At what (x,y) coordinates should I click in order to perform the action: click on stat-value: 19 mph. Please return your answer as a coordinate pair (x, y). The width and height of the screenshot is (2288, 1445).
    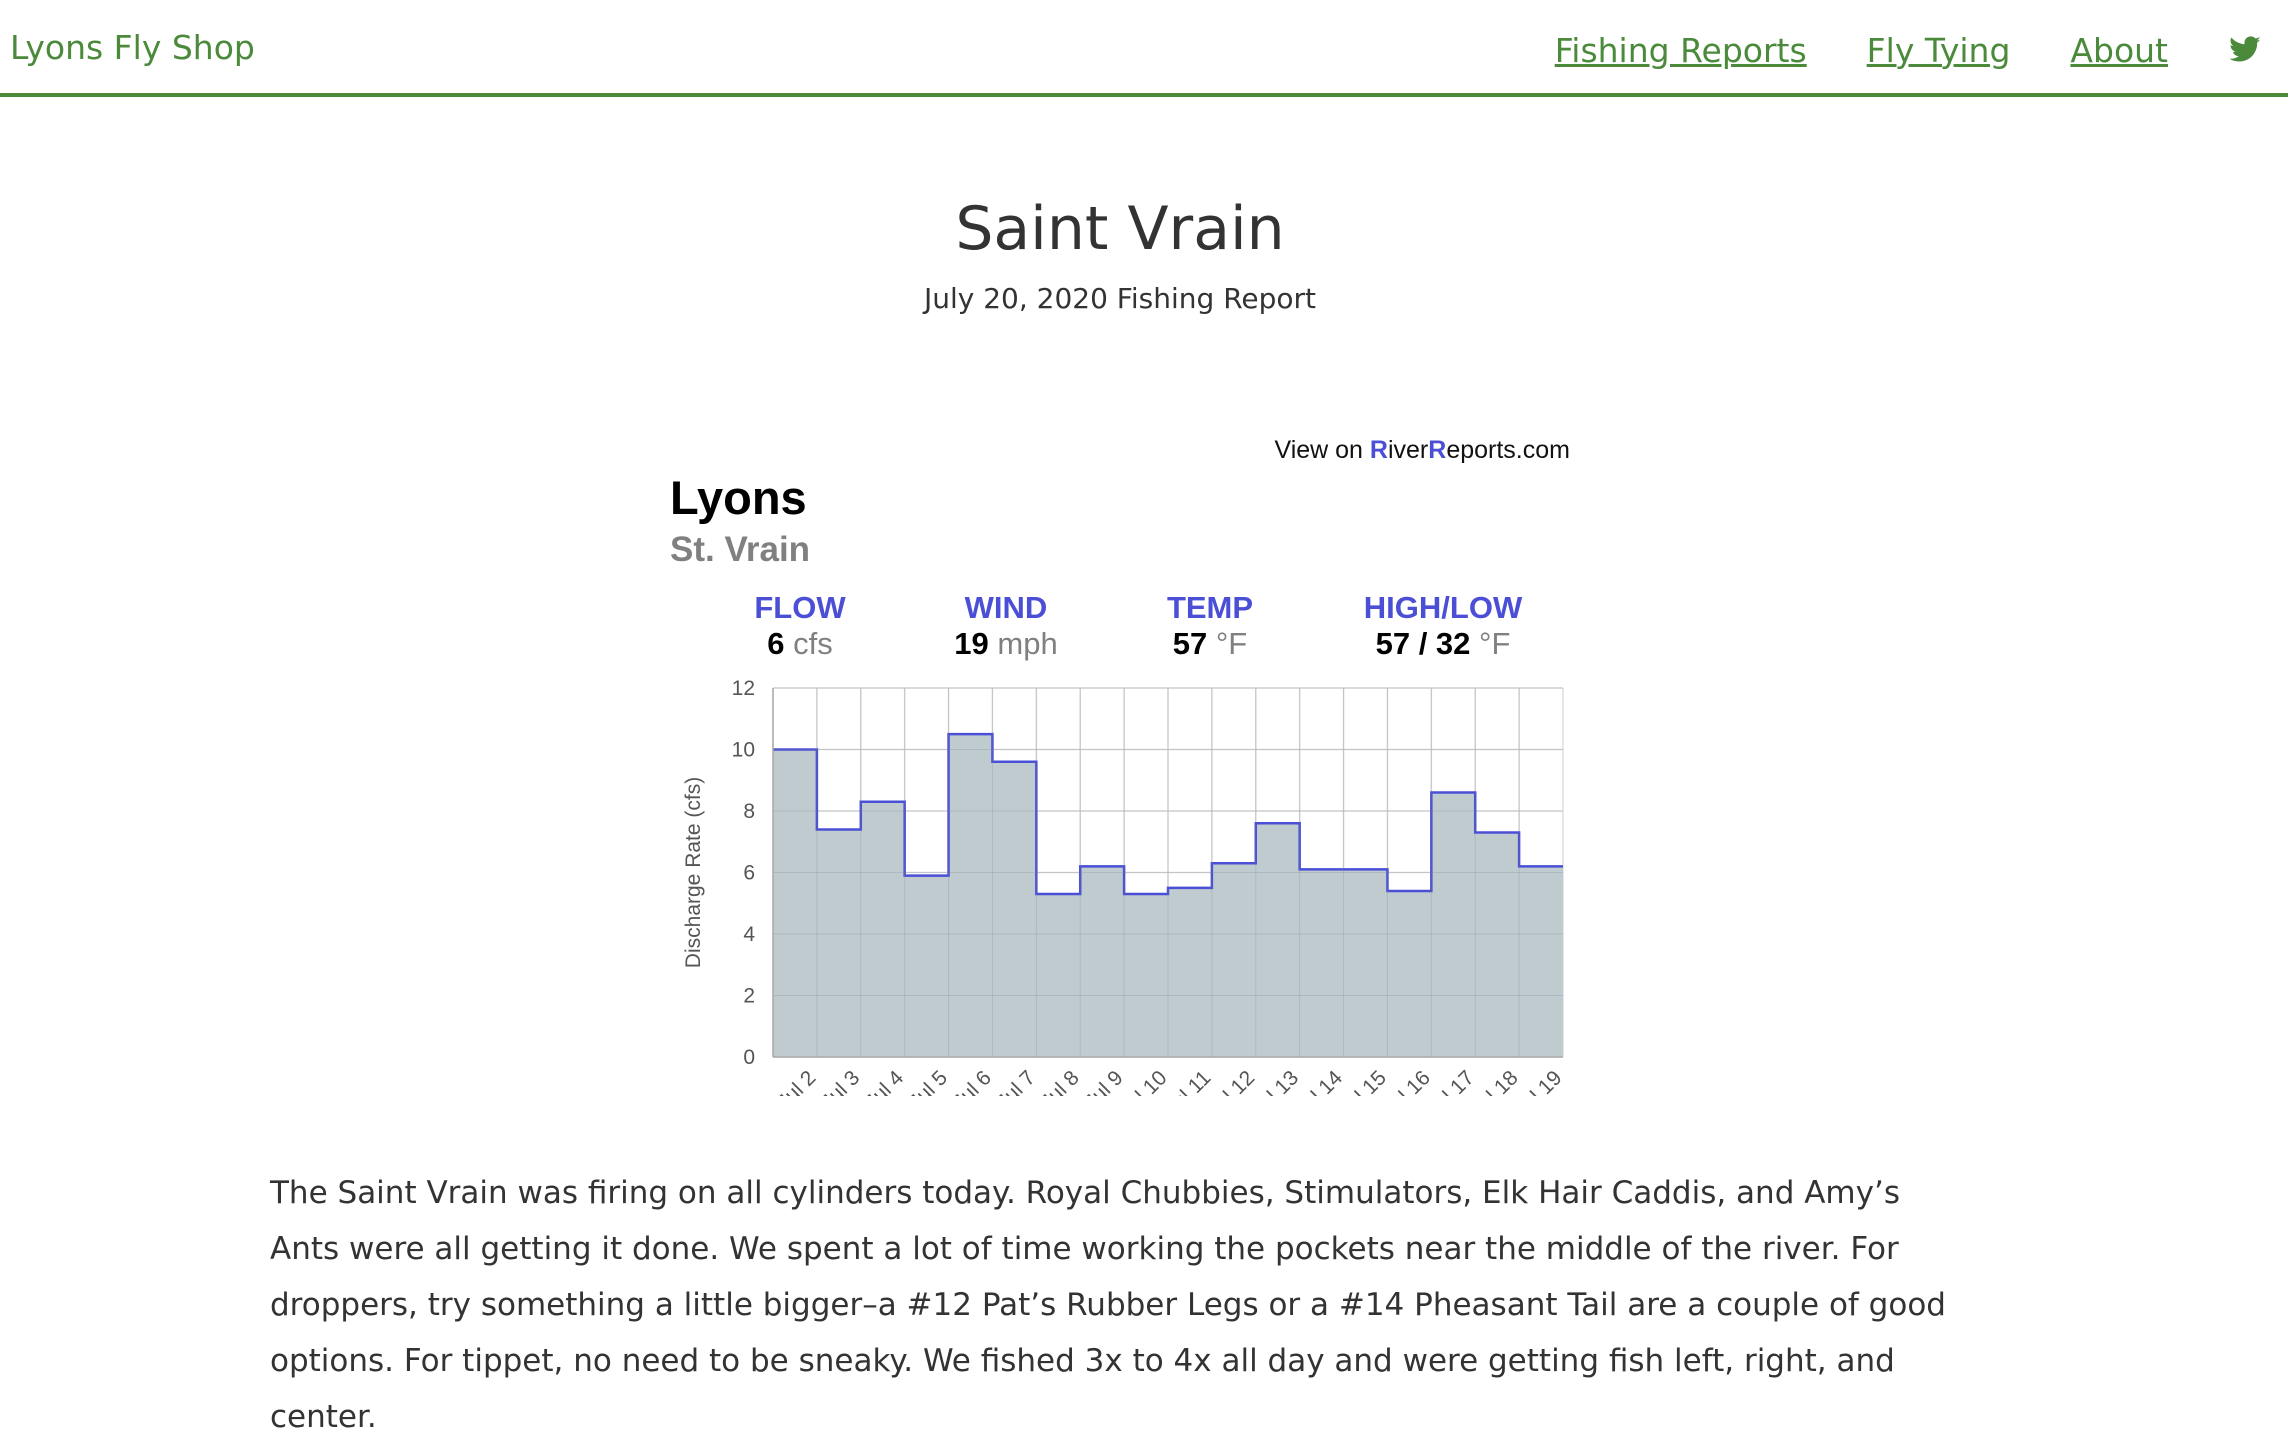
    Looking at the image, I should click on (1006, 644).